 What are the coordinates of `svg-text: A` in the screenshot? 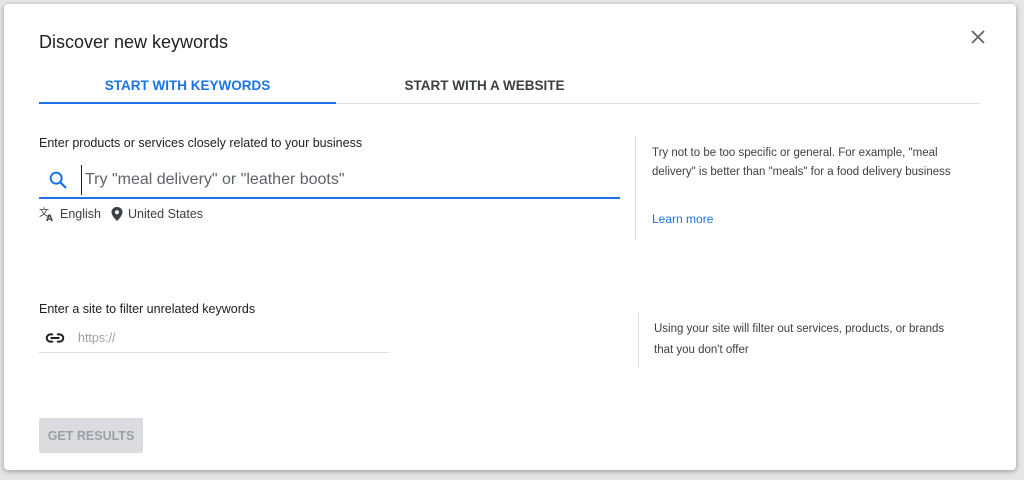 It's located at (49, 218).